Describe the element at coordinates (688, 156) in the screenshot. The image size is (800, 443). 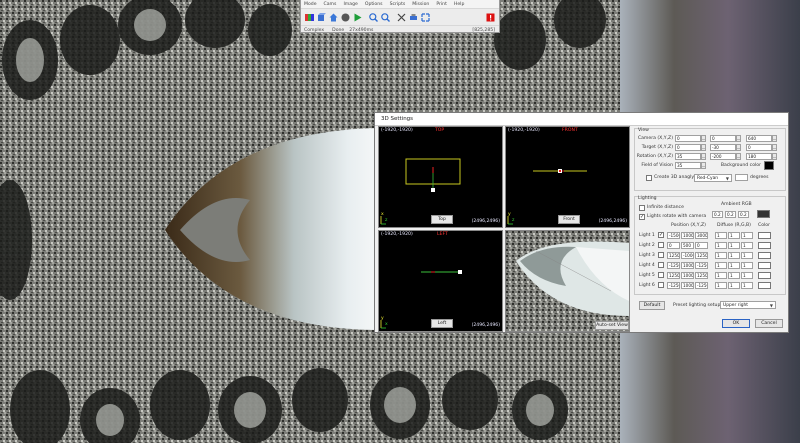
I see `rotation-x-input: 35` at that location.